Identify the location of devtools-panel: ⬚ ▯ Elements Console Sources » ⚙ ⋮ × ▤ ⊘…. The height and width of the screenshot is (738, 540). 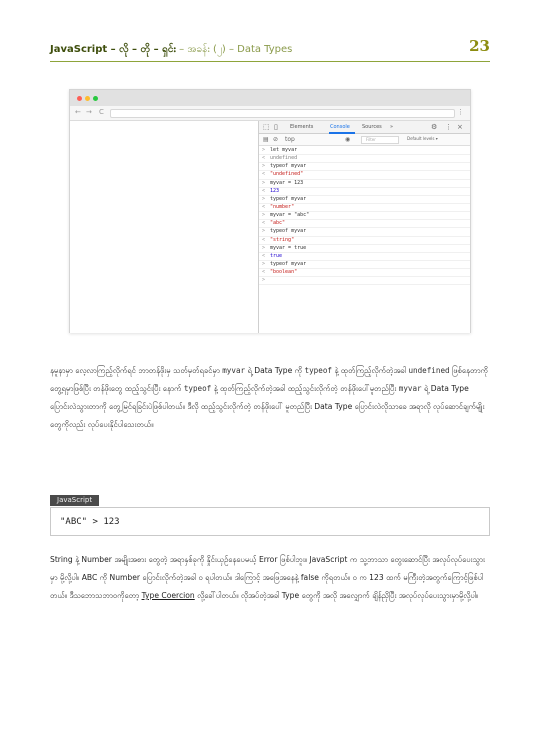
(364, 227).